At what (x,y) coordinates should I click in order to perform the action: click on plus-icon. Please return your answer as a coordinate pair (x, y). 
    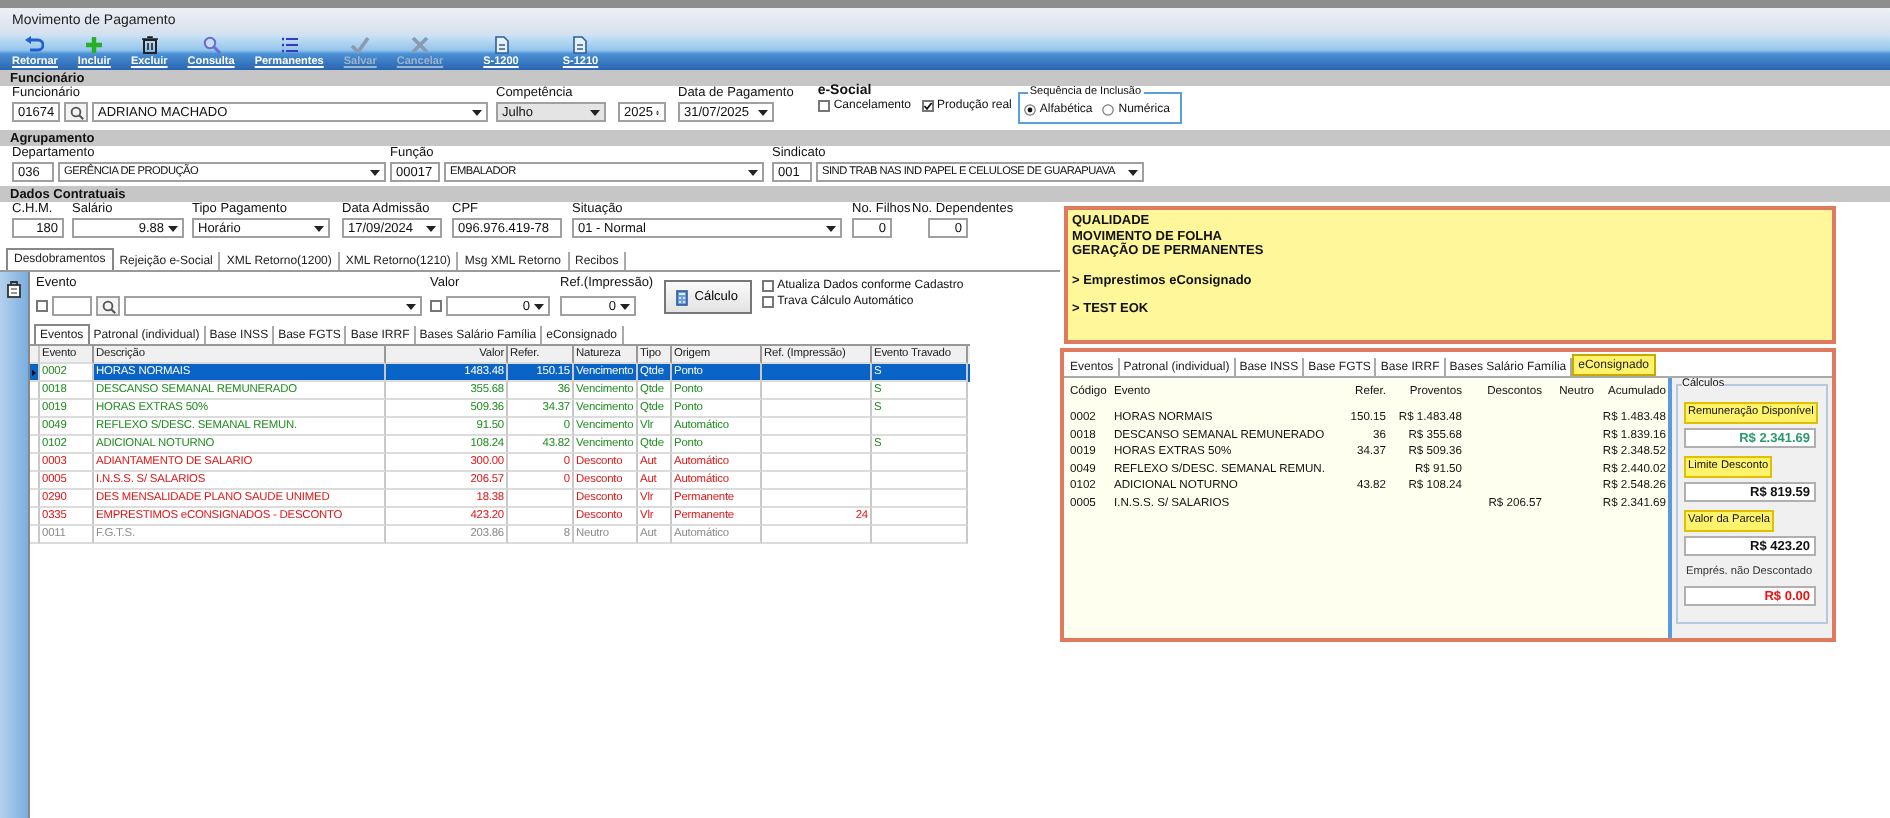
    Looking at the image, I should click on (94, 45).